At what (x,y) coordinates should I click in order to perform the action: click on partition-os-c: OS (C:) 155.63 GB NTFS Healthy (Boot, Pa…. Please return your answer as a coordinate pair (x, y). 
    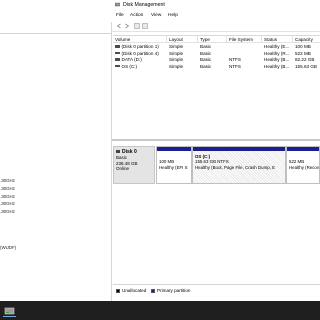
    Looking at the image, I should click on (239, 165).